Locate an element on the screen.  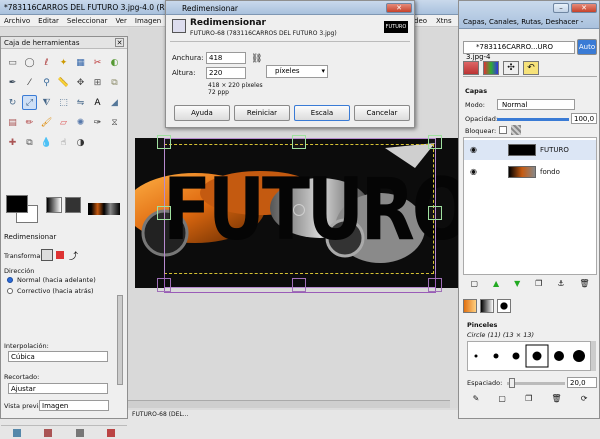
new-layer-icon: ▢ is located at coordinates (474, 285).